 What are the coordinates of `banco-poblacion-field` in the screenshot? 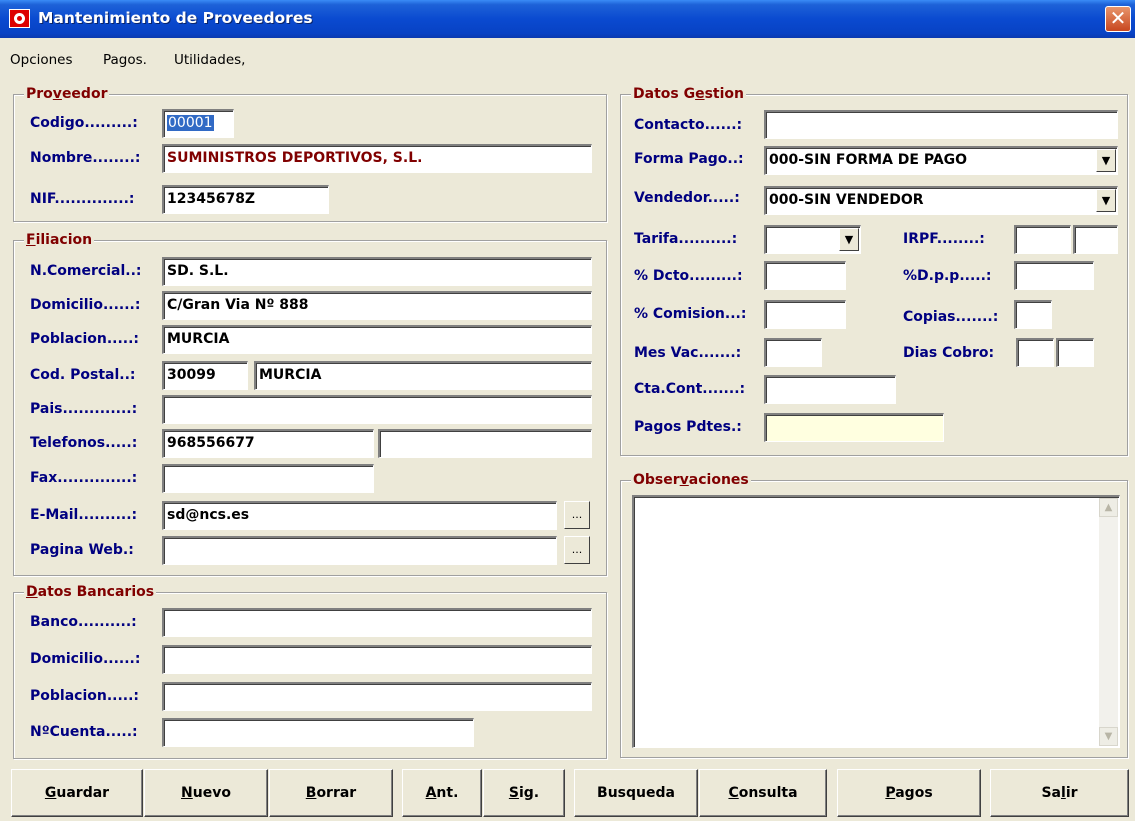 It's located at (377, 696).